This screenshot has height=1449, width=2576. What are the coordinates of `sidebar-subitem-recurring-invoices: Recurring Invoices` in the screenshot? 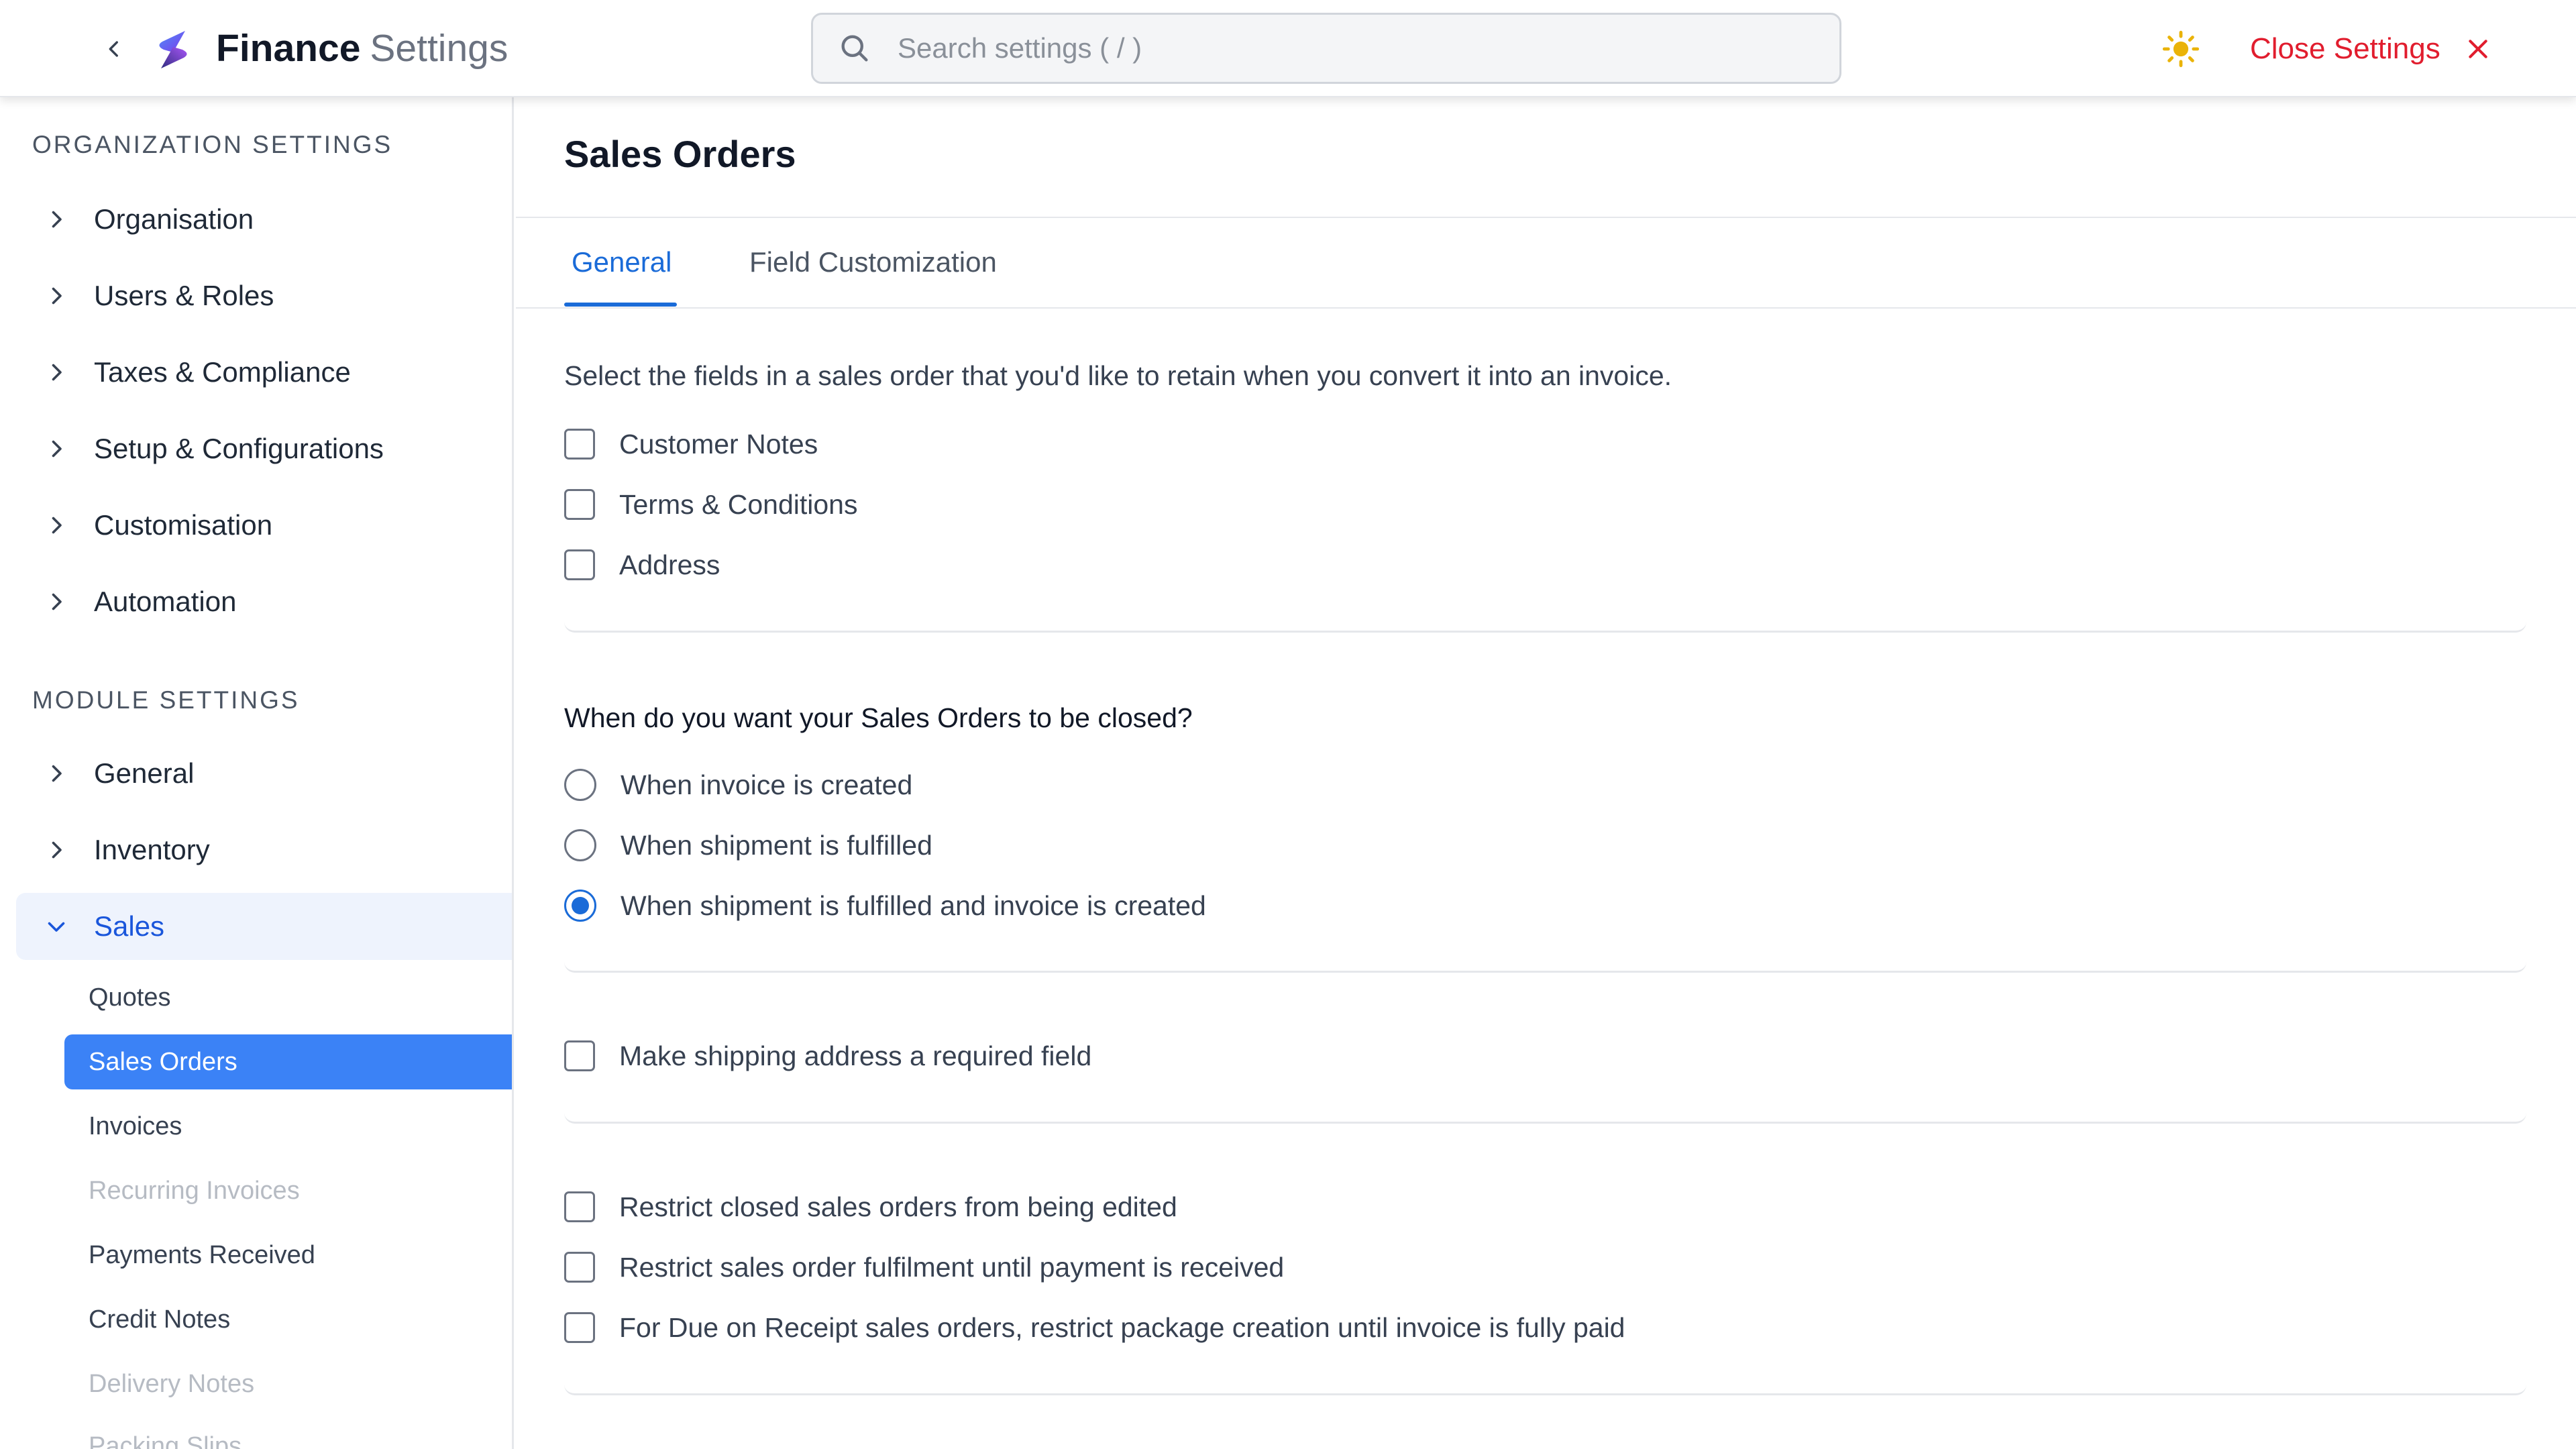 It's located at (288, 1190).